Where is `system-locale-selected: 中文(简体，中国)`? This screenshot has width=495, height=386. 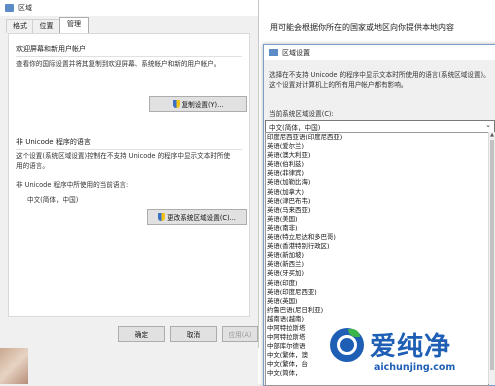
system-locale-selected: 中文(简体，中国) is located at coordinates (295, 128).